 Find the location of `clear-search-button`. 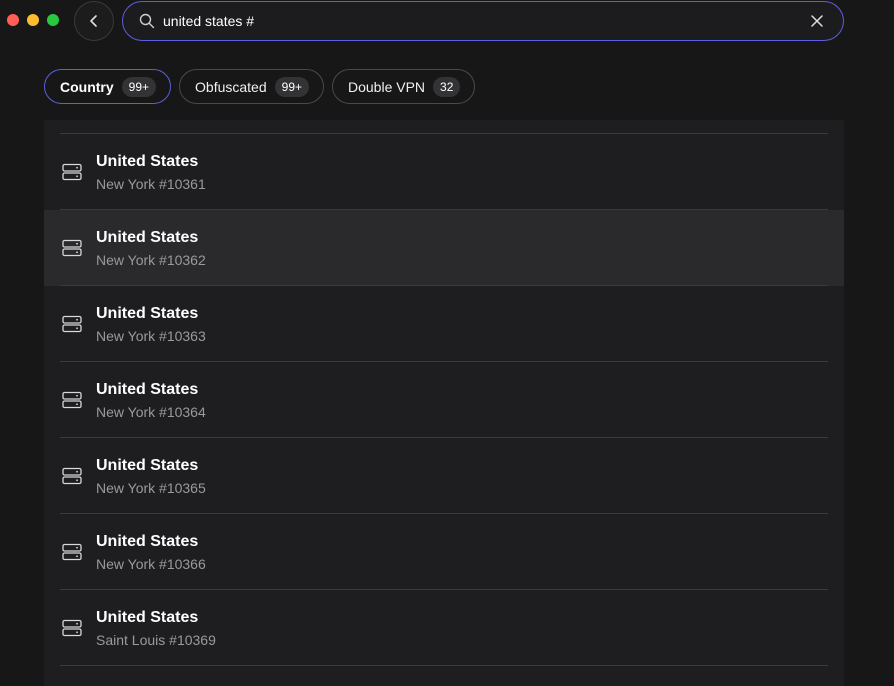

clear-search-button is located at coordinates (817, 21).